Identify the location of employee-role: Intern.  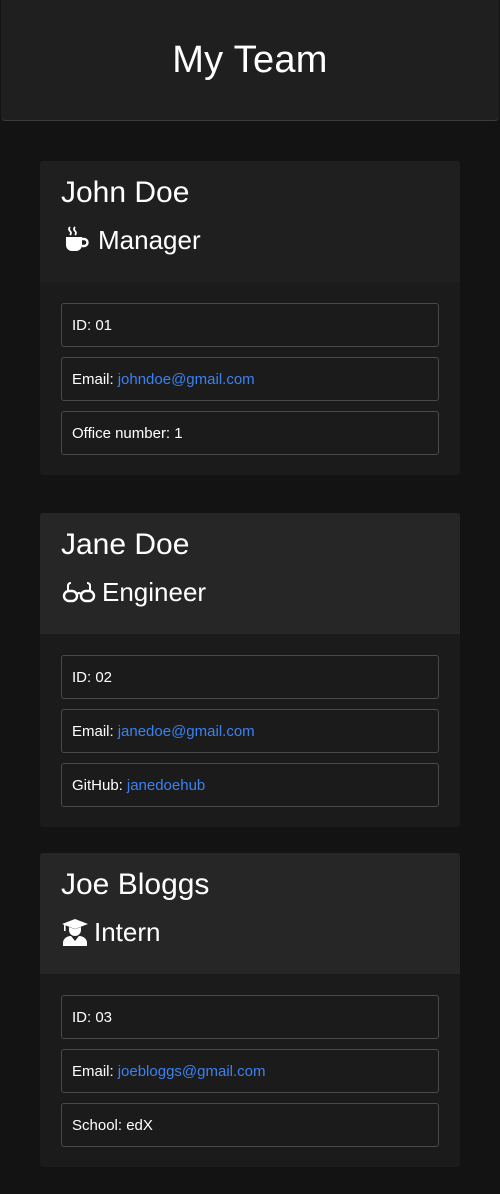
(111, 932).